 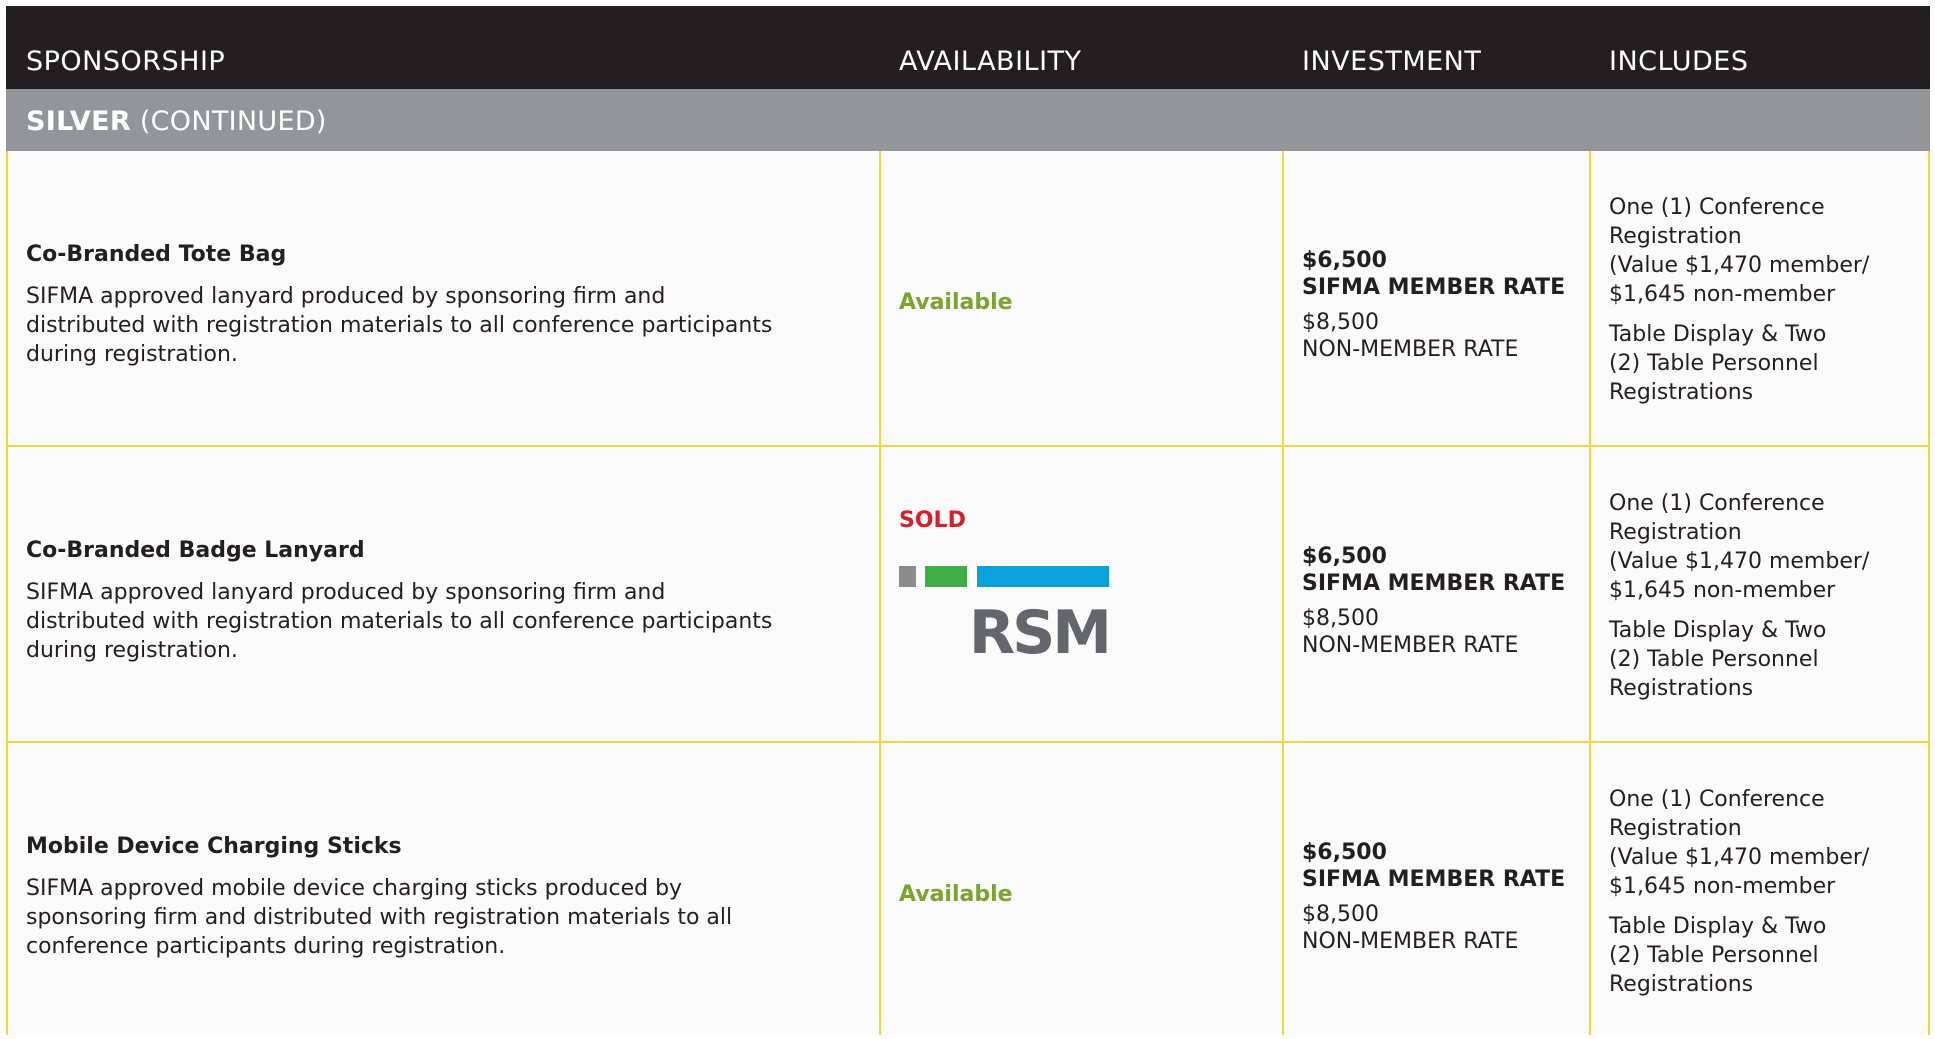 I want to click on rsm-logo-green-bar, so click(x=946, y=576).